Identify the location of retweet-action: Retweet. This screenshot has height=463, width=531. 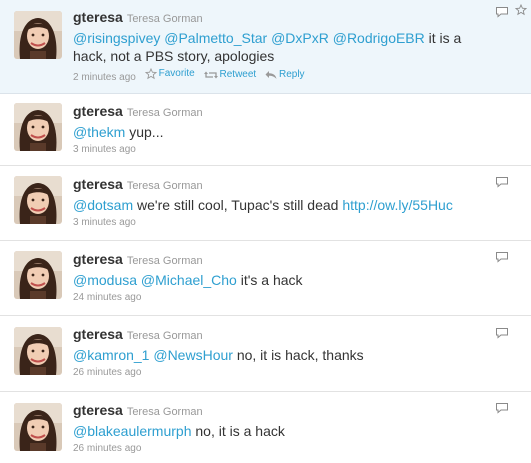
(230, 75).